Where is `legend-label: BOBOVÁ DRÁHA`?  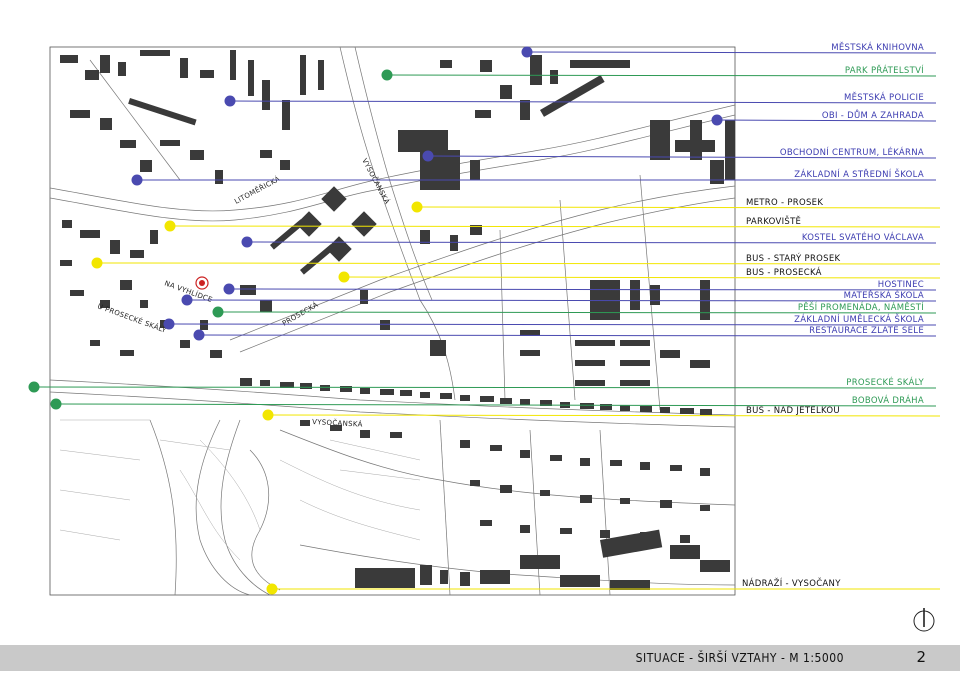 legend-label: BOBOVÁ DRÁHA is located at coordinates (888, 400).